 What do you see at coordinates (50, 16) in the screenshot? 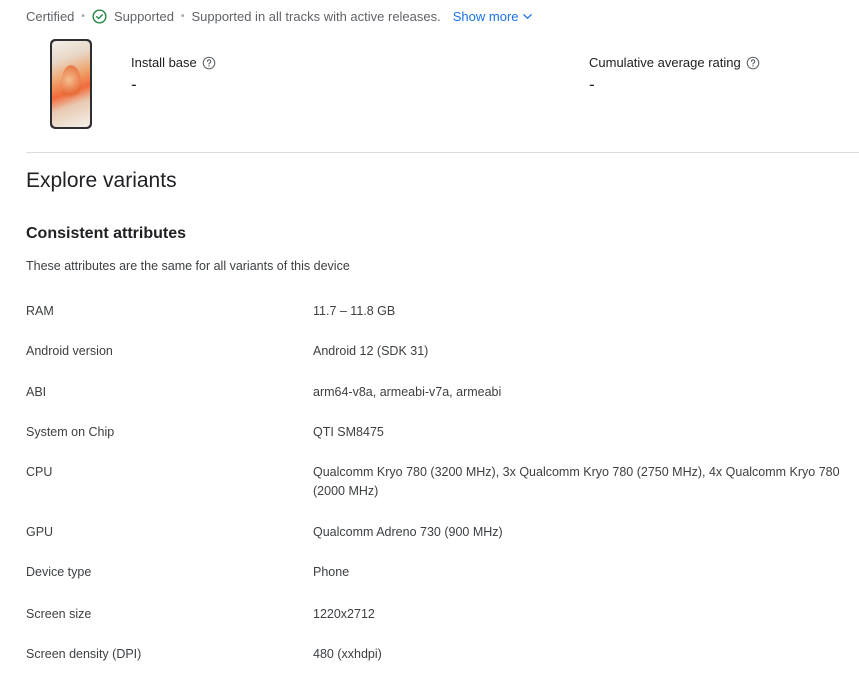
I see `certified-label: Certified` at bounding box center [50, 16].